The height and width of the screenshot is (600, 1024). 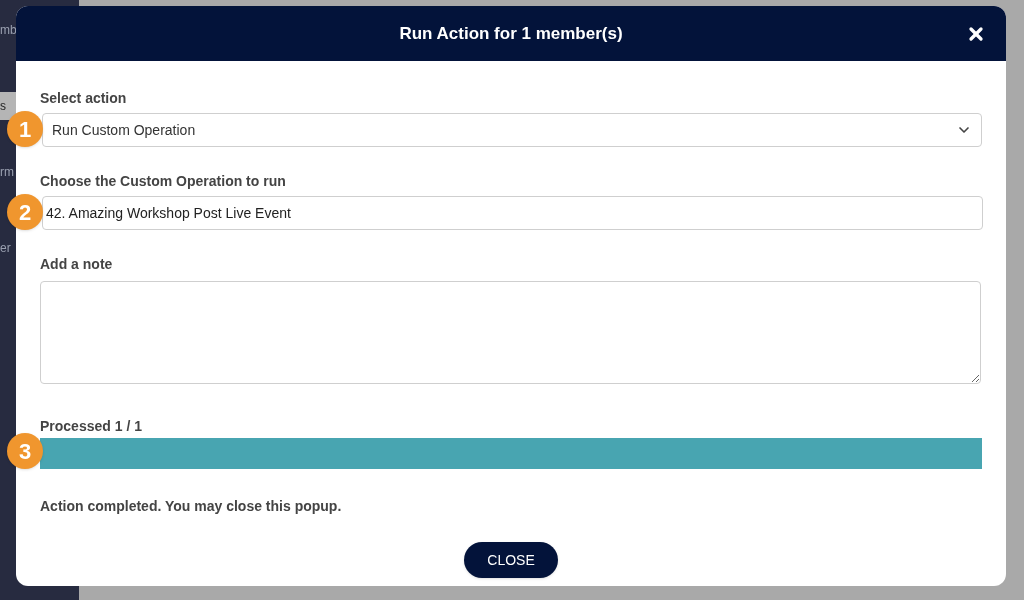 What do you see at coordinates (512, 130) in the screenshot?
I see `select-field: Run Custom Operation` at bounding box center [512, 130].